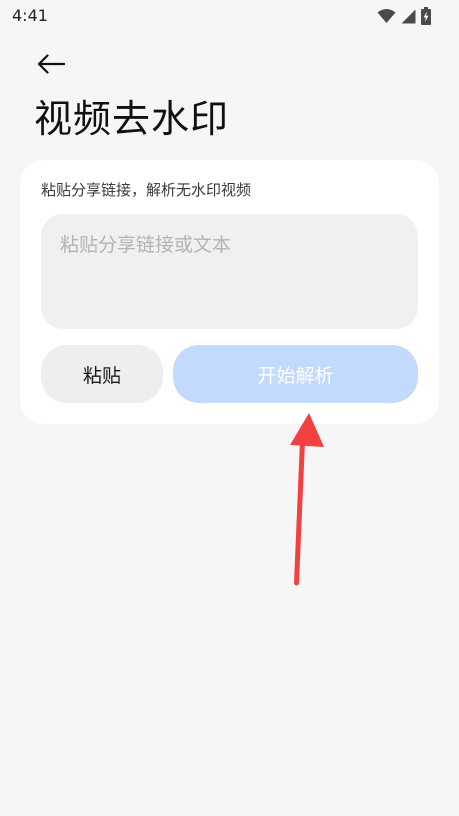  I want to click on status-time: 4:41, so click(30, 15).